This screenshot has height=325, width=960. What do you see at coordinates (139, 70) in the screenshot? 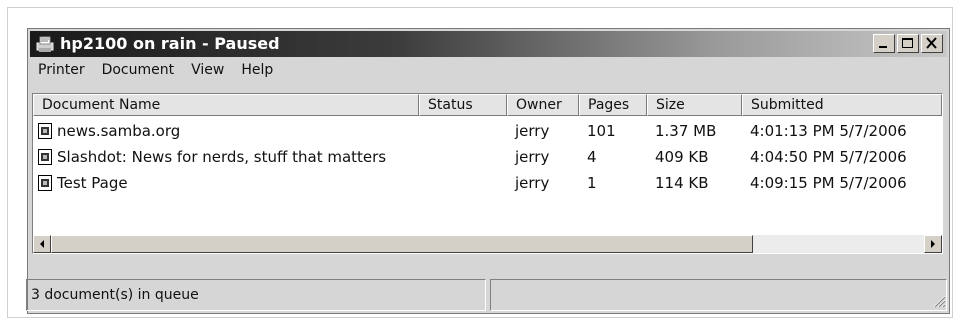
I see `menu-document: Document` at bounding box center [139, 70].